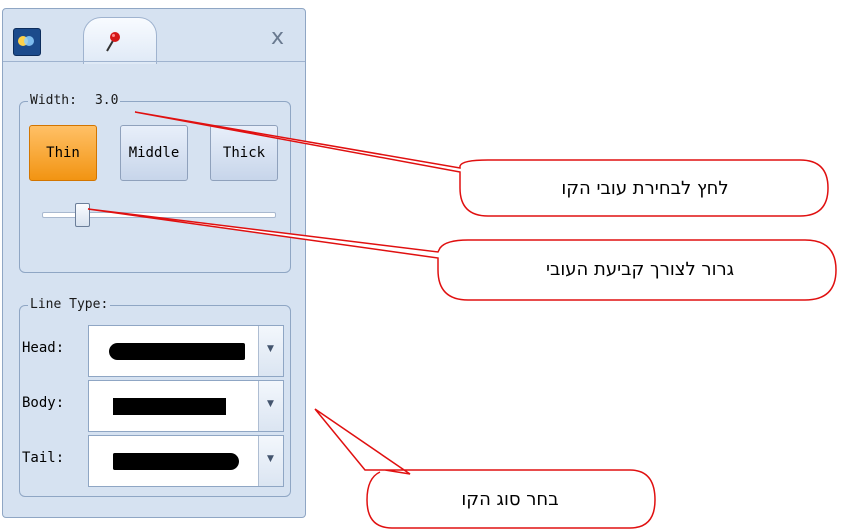 This screenshot has width=841, height=532. I want to click on callout-1-text: לחץ לבחירת עובי הקו, so click(645, 188).